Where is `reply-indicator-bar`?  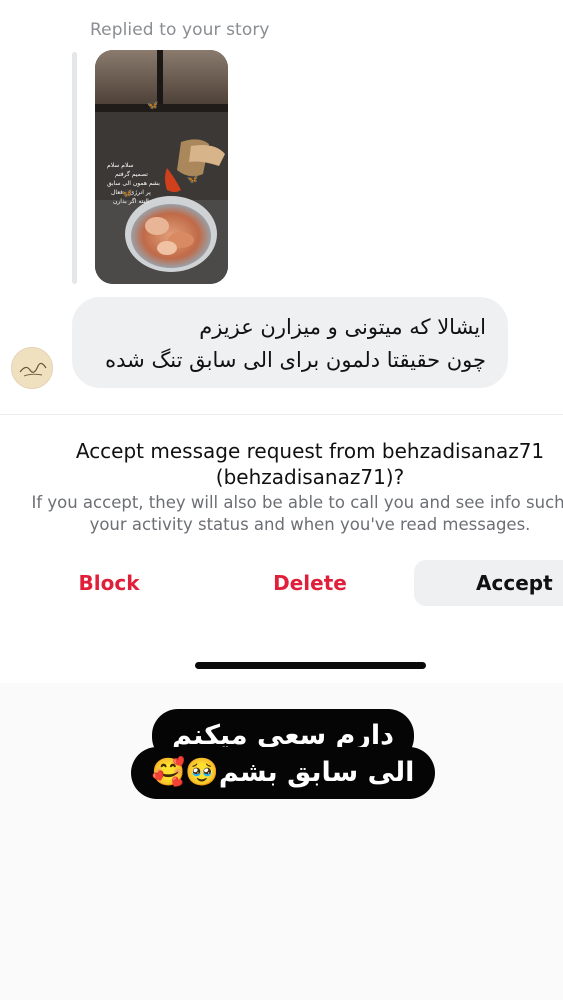 reply-indicator-bar is located at coordinates (74, 168).